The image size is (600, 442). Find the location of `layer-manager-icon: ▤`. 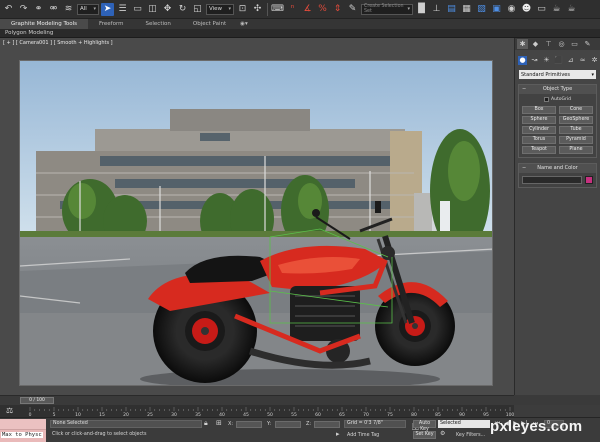

layer-manager-icon: ▤ is located at coordinates (451, 9).